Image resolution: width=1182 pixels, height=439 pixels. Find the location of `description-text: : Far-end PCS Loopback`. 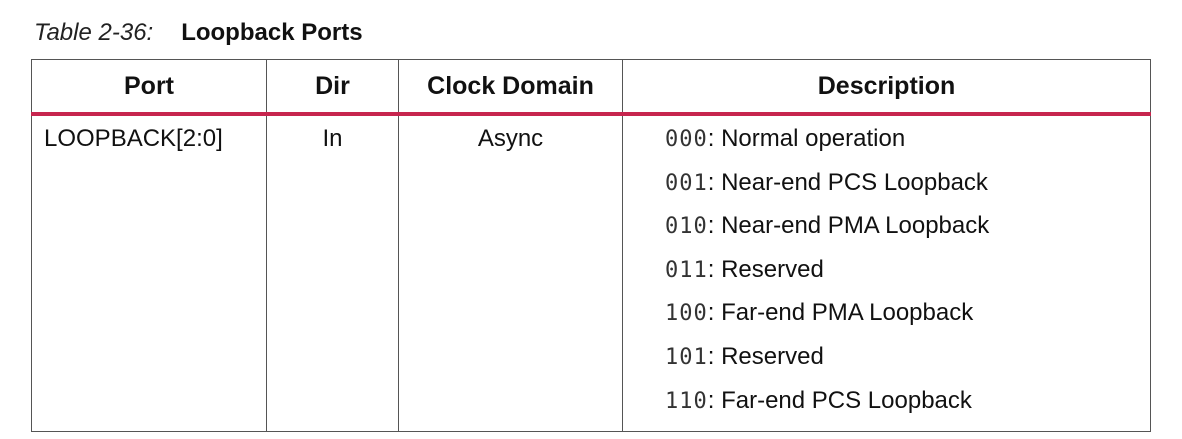

description-text: : Far-end PCS Loopback is located at coordinates (839, 400).